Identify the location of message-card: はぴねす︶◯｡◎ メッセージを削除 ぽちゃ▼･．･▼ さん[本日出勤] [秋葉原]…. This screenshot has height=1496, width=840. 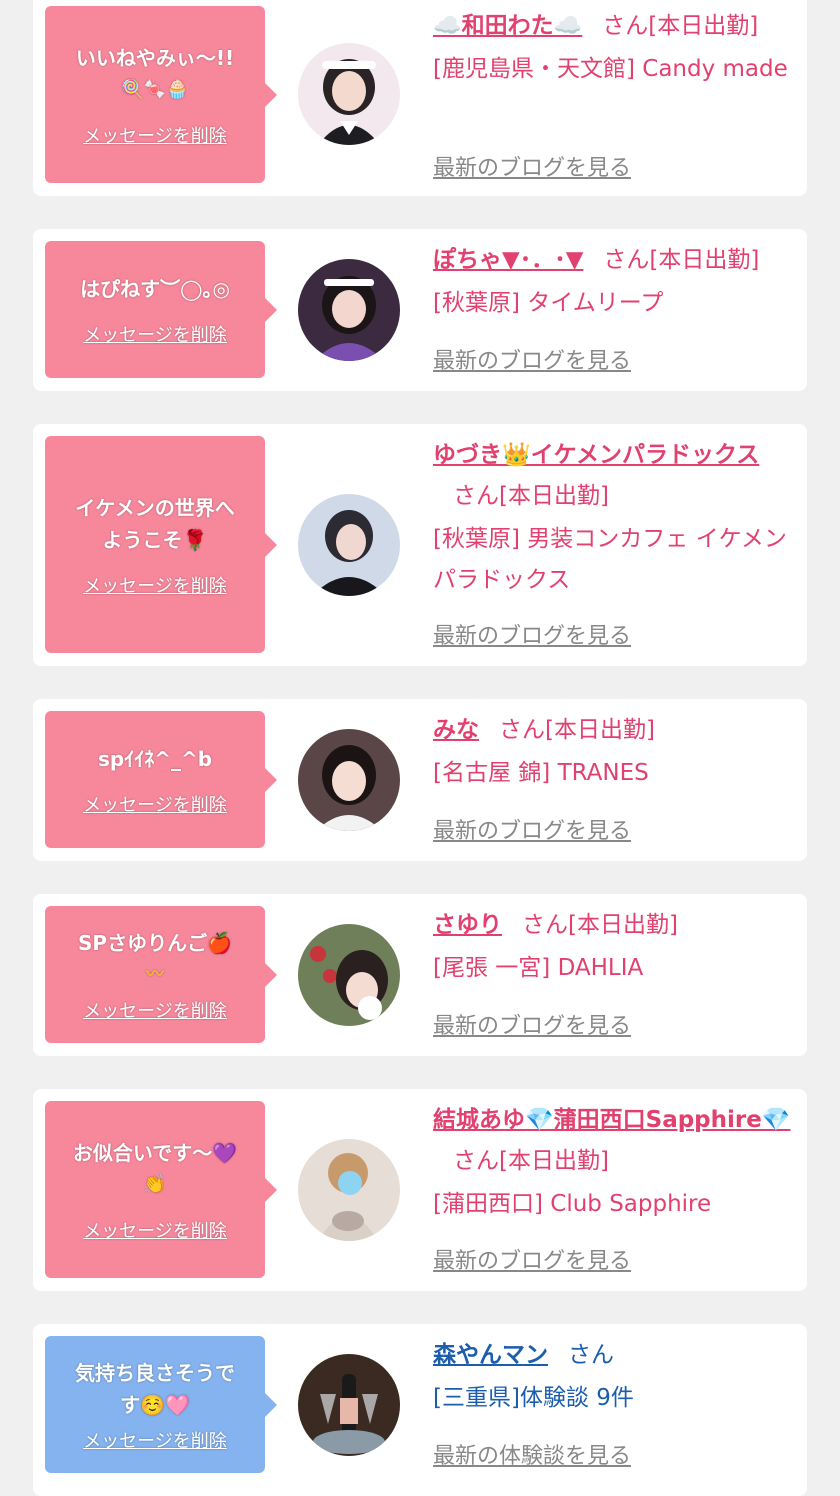
(420, 310).